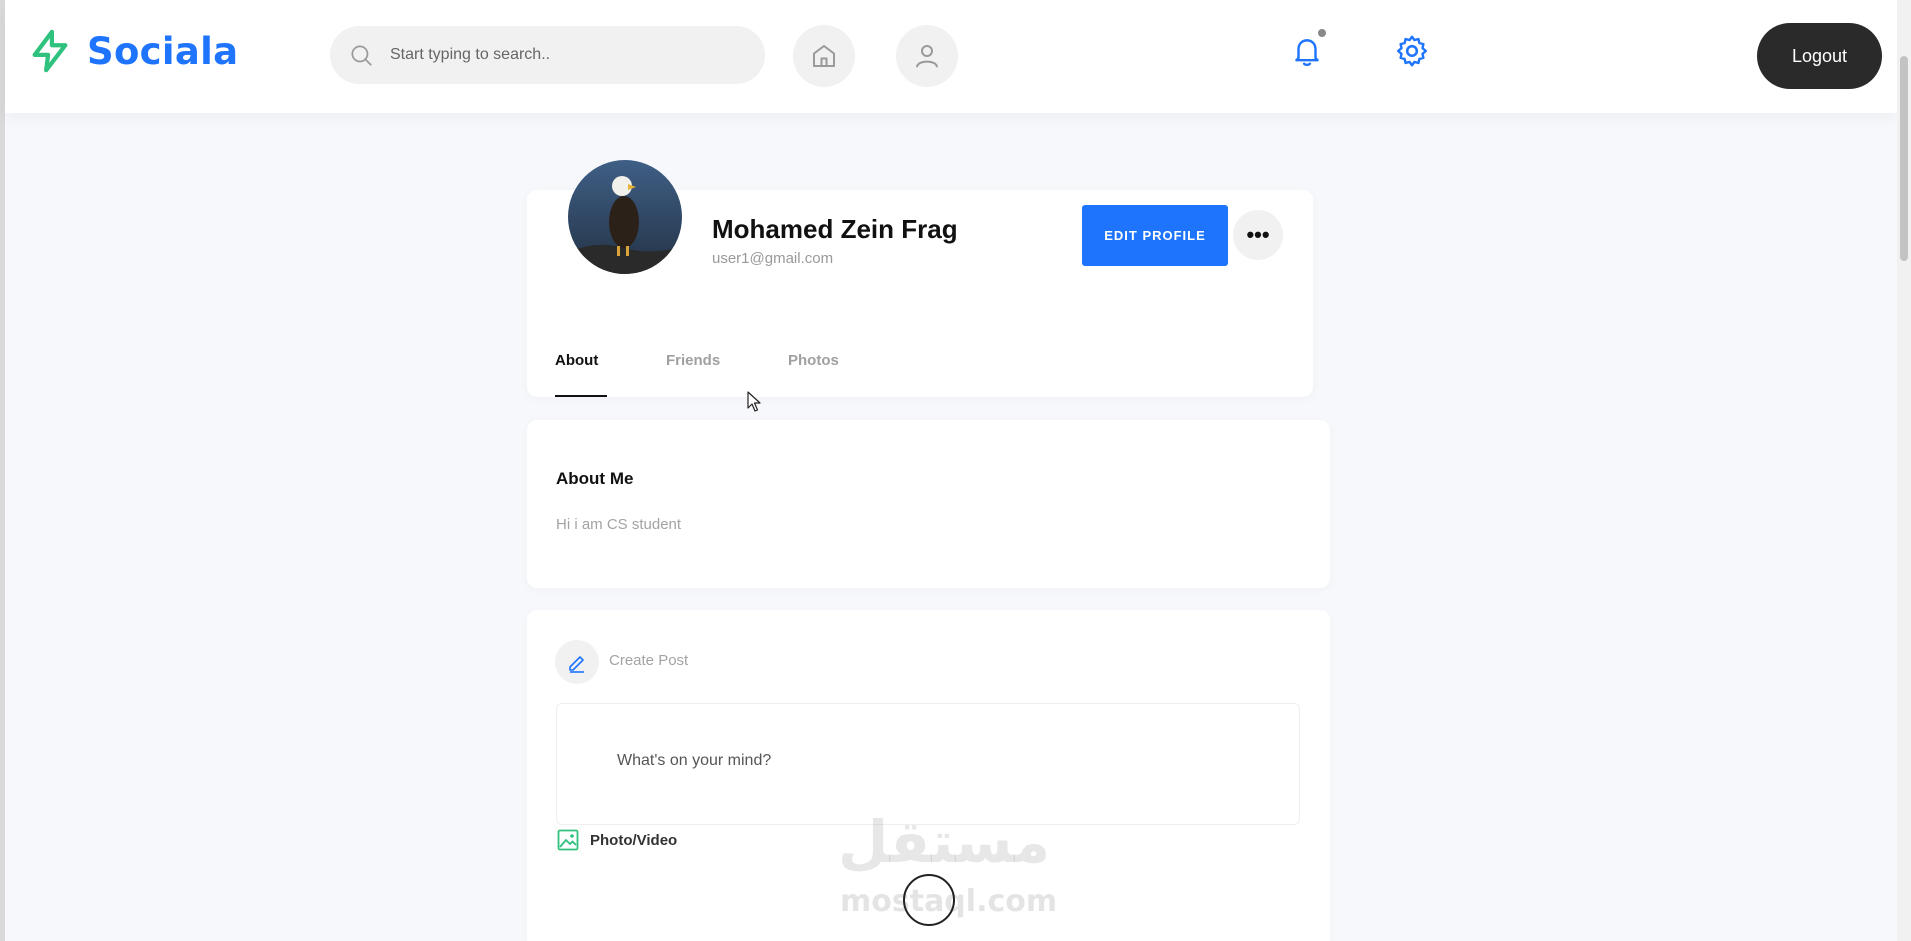 Image resolution: width=1911 pixels, height=941 pixels. I want to click on watermark-arabic: مستقل, so click(944, 842).